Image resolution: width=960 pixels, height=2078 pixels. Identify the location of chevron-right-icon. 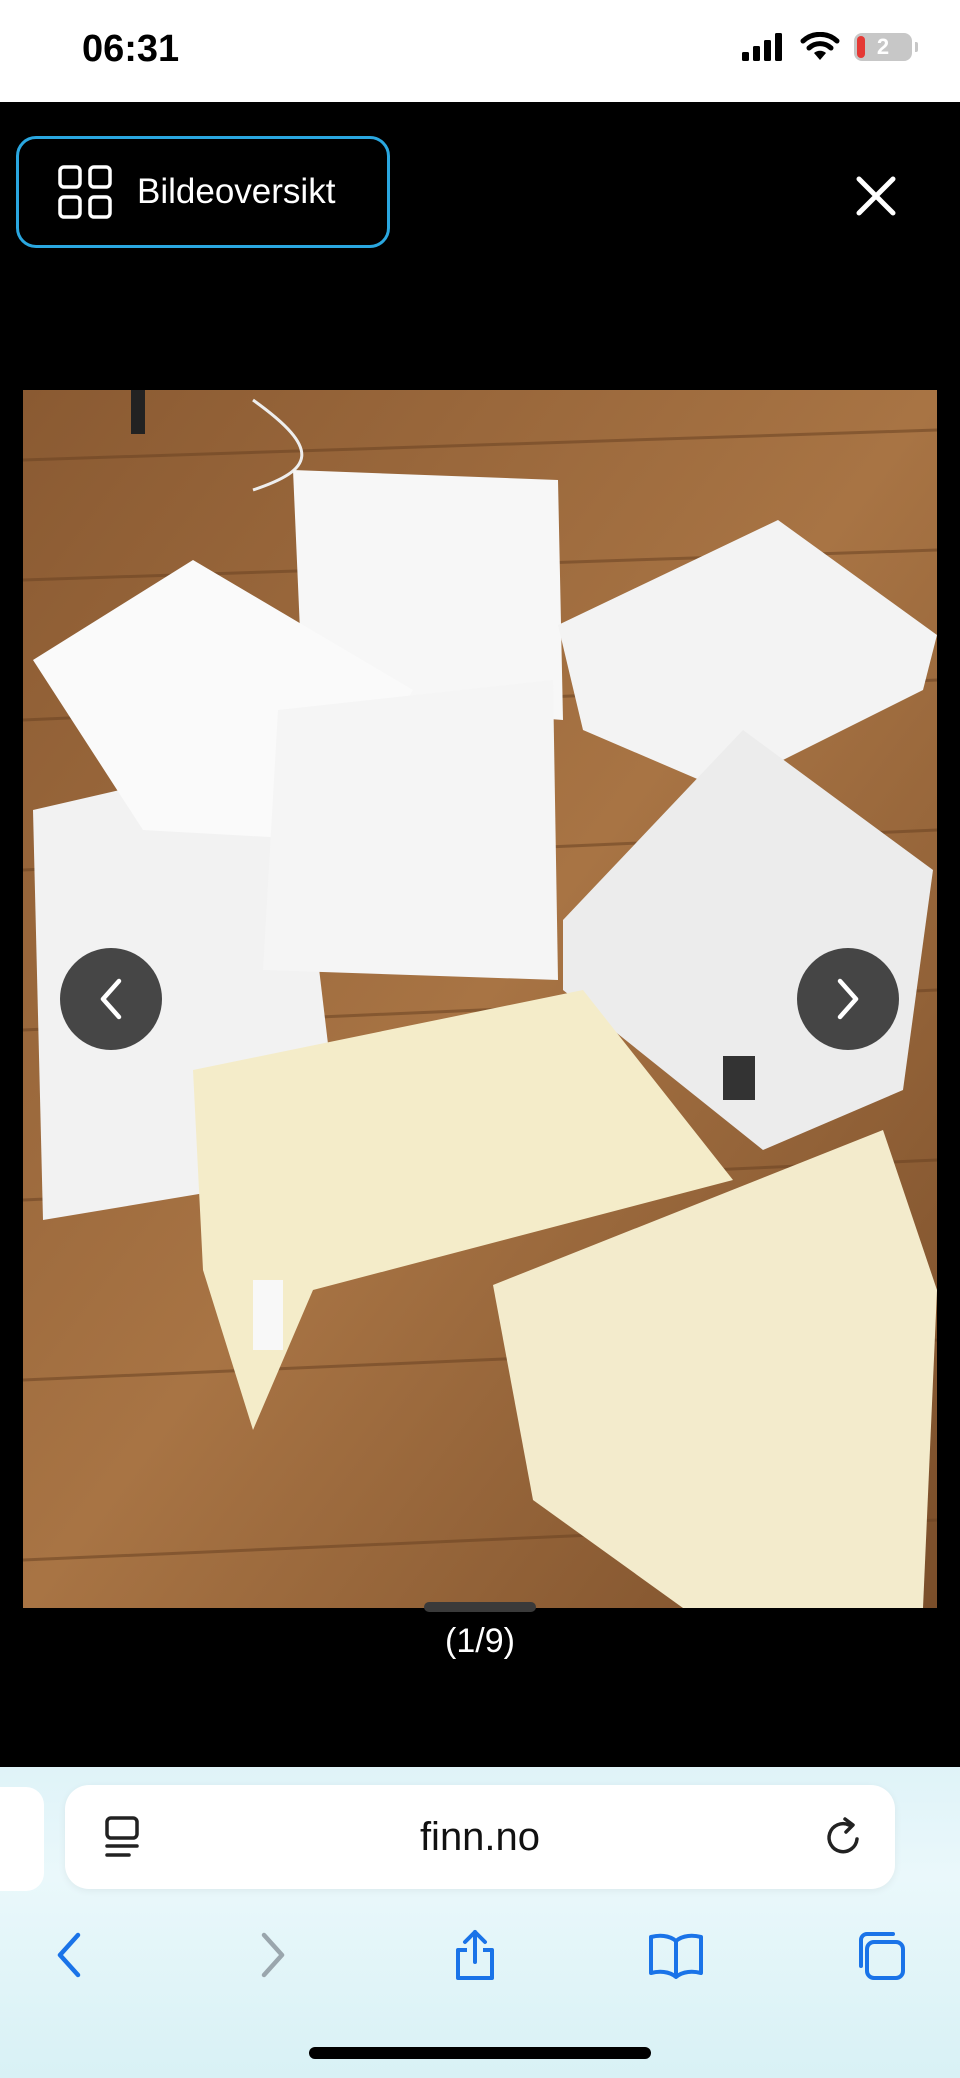
(848, 999).